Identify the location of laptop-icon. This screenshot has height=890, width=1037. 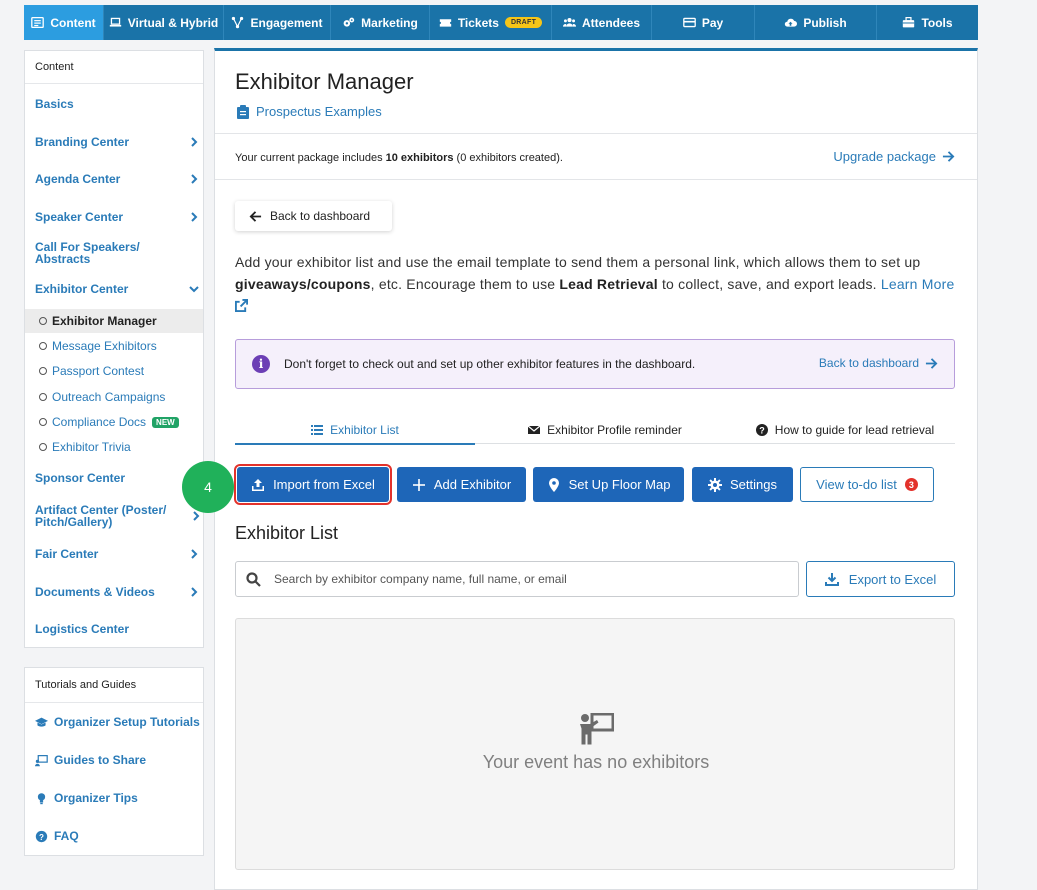
(115, 22).